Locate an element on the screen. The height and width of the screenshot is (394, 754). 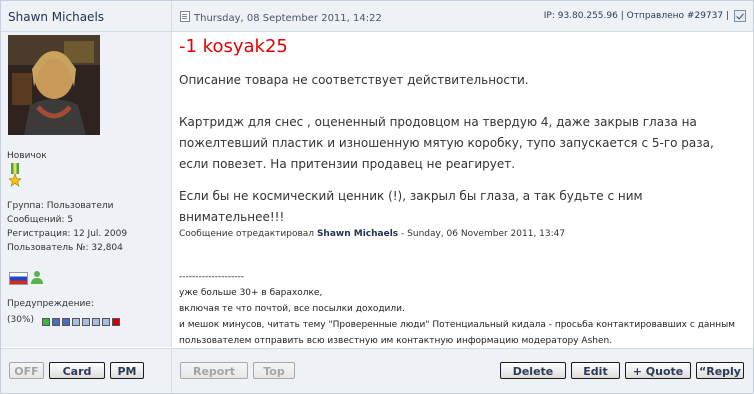
document-icon is located at coordinates (185, 16).